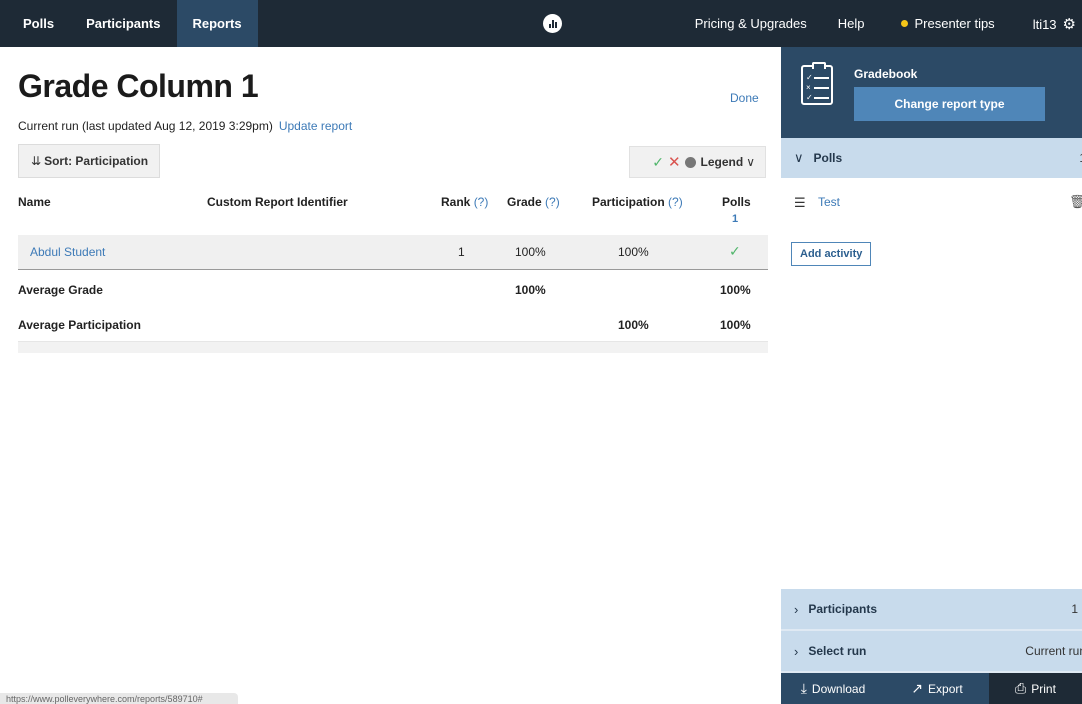 Image resolution: width=1082 pixels, height=704 pixels. I want to click on rank-help-link: (?), so click(481, 202).